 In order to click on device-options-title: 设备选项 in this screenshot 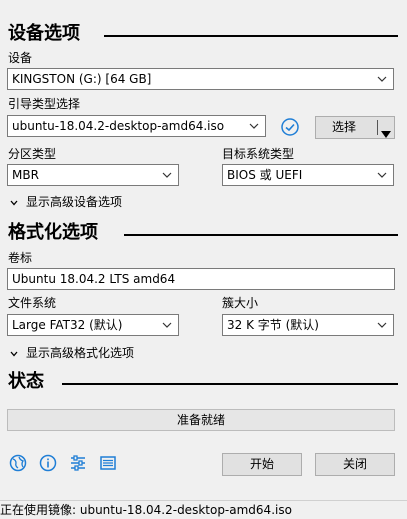, I will do `click(44, 34)`.